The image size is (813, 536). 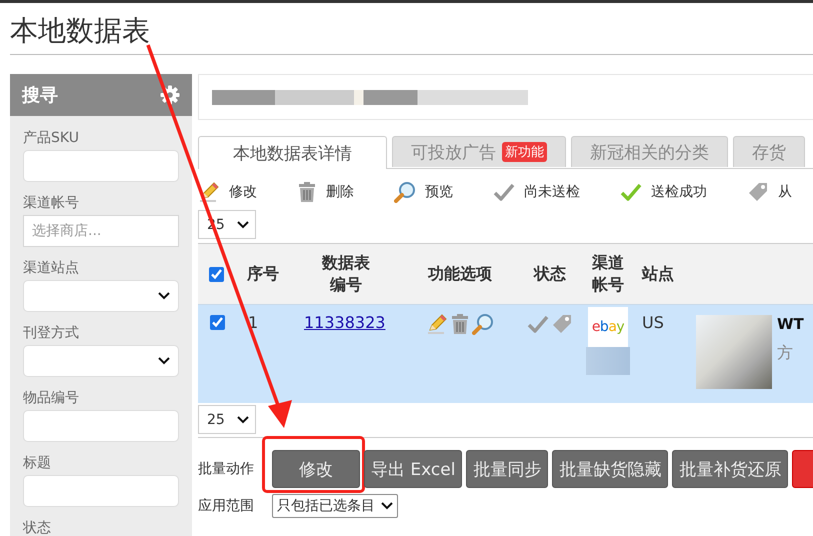 What do you see at coordinates (40, 95) in the screenshot?
I see `panel-title: 搜寻` at bounding box center [40, 95].